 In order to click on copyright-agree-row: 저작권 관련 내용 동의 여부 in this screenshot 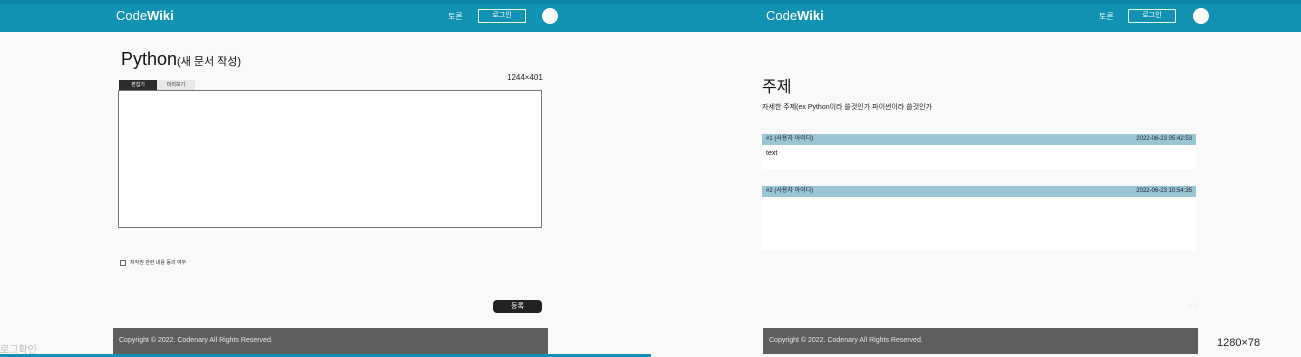, I will do `click(153, 262)`.